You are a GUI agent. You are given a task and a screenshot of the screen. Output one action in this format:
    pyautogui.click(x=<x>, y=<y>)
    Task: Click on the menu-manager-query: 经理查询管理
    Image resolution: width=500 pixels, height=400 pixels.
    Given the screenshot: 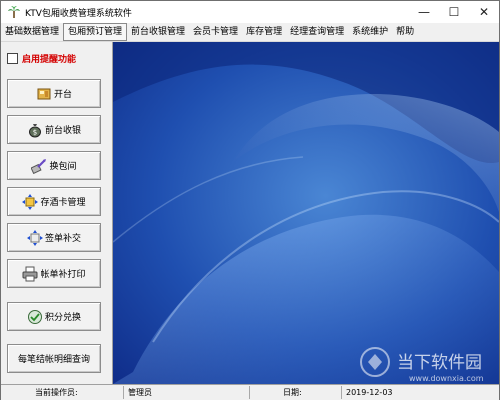 What is the action you would take?
    pyautogui.click(x=317, y=32)
    